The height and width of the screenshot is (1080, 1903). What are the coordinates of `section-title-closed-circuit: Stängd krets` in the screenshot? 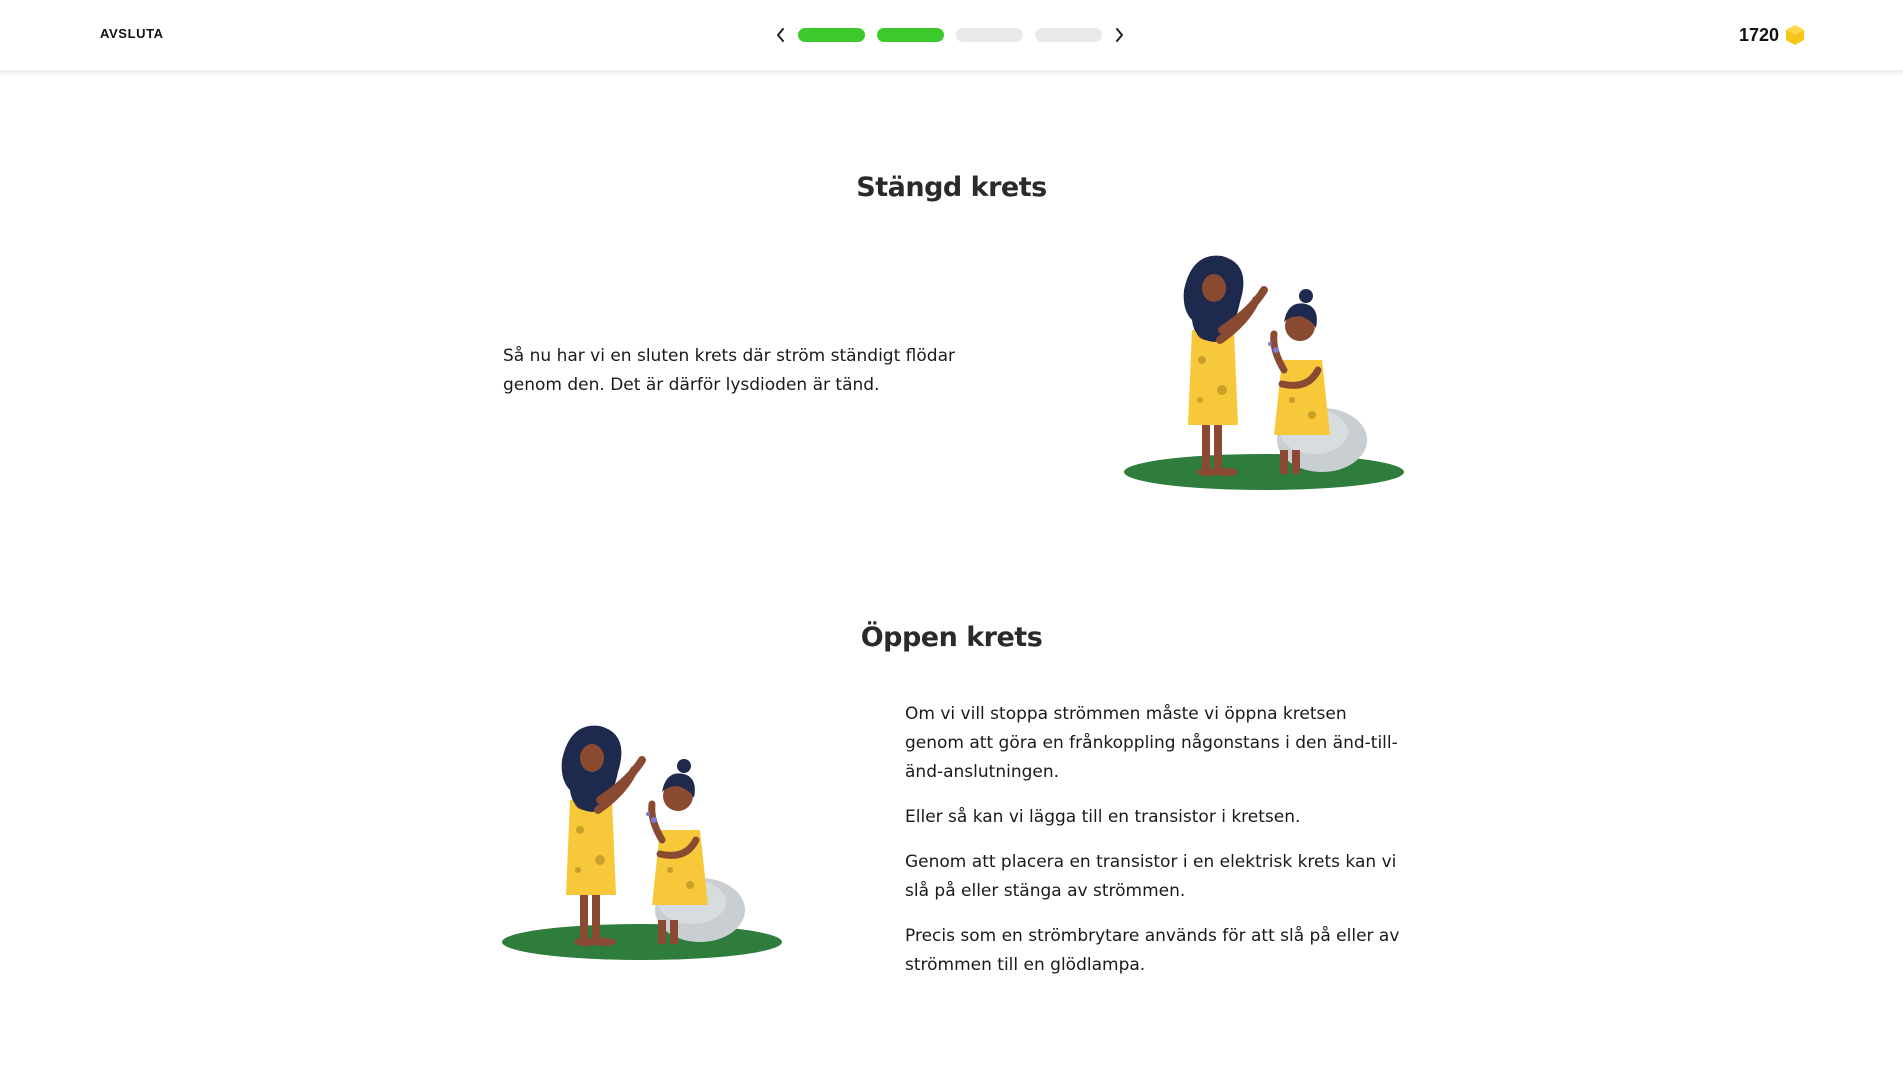 It's located at (951, 187).